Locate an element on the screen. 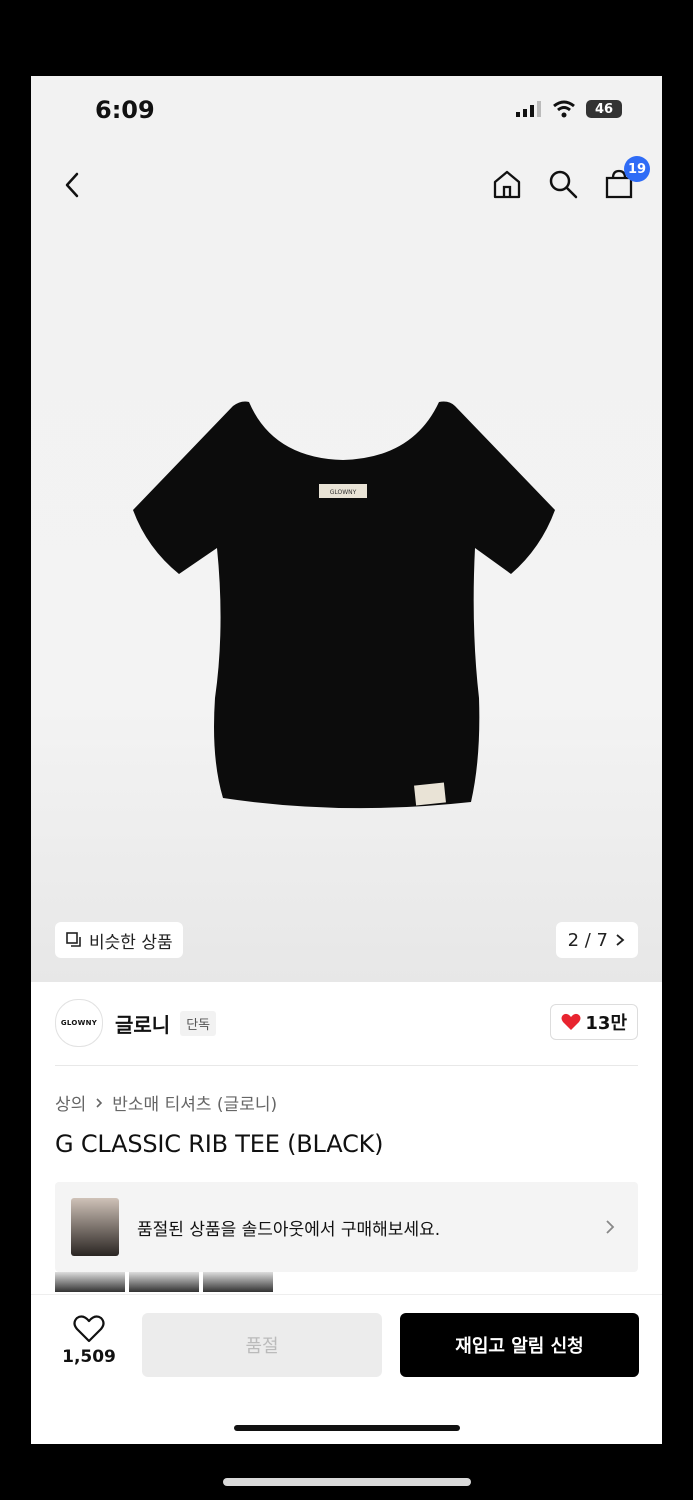  exclusive-tag: 단독 is located at coordinates (198, 1023).